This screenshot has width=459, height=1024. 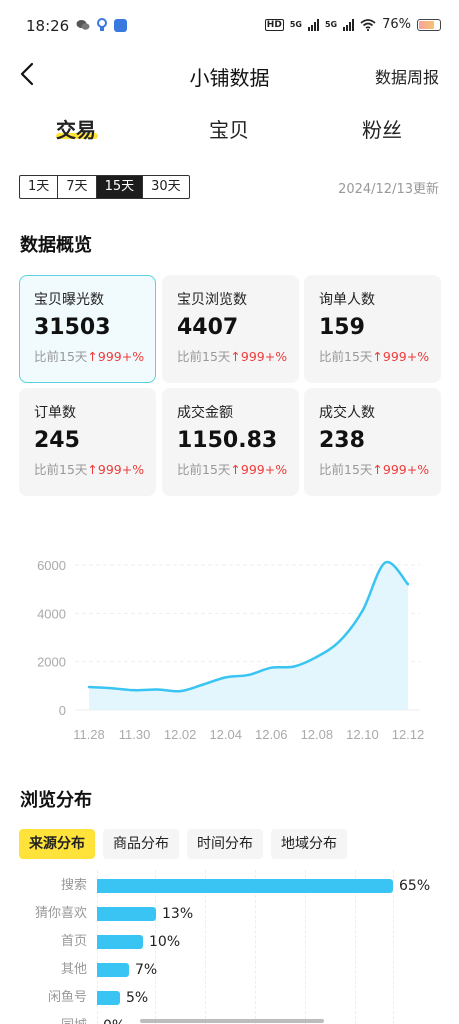 I want to click on browse-title: 浏览分布, so click(x=56, y=800).